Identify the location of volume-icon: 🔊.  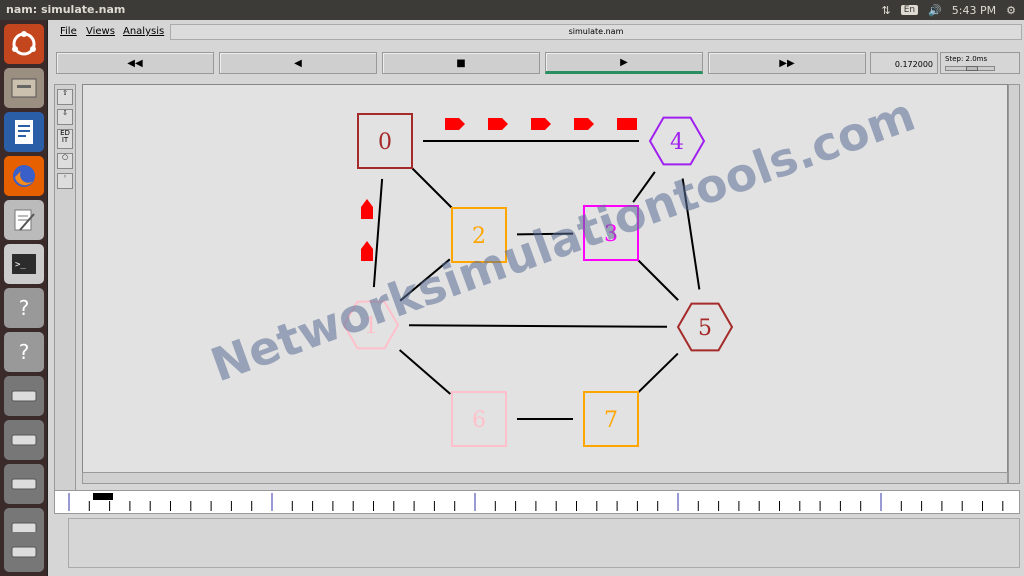
(935, 10).